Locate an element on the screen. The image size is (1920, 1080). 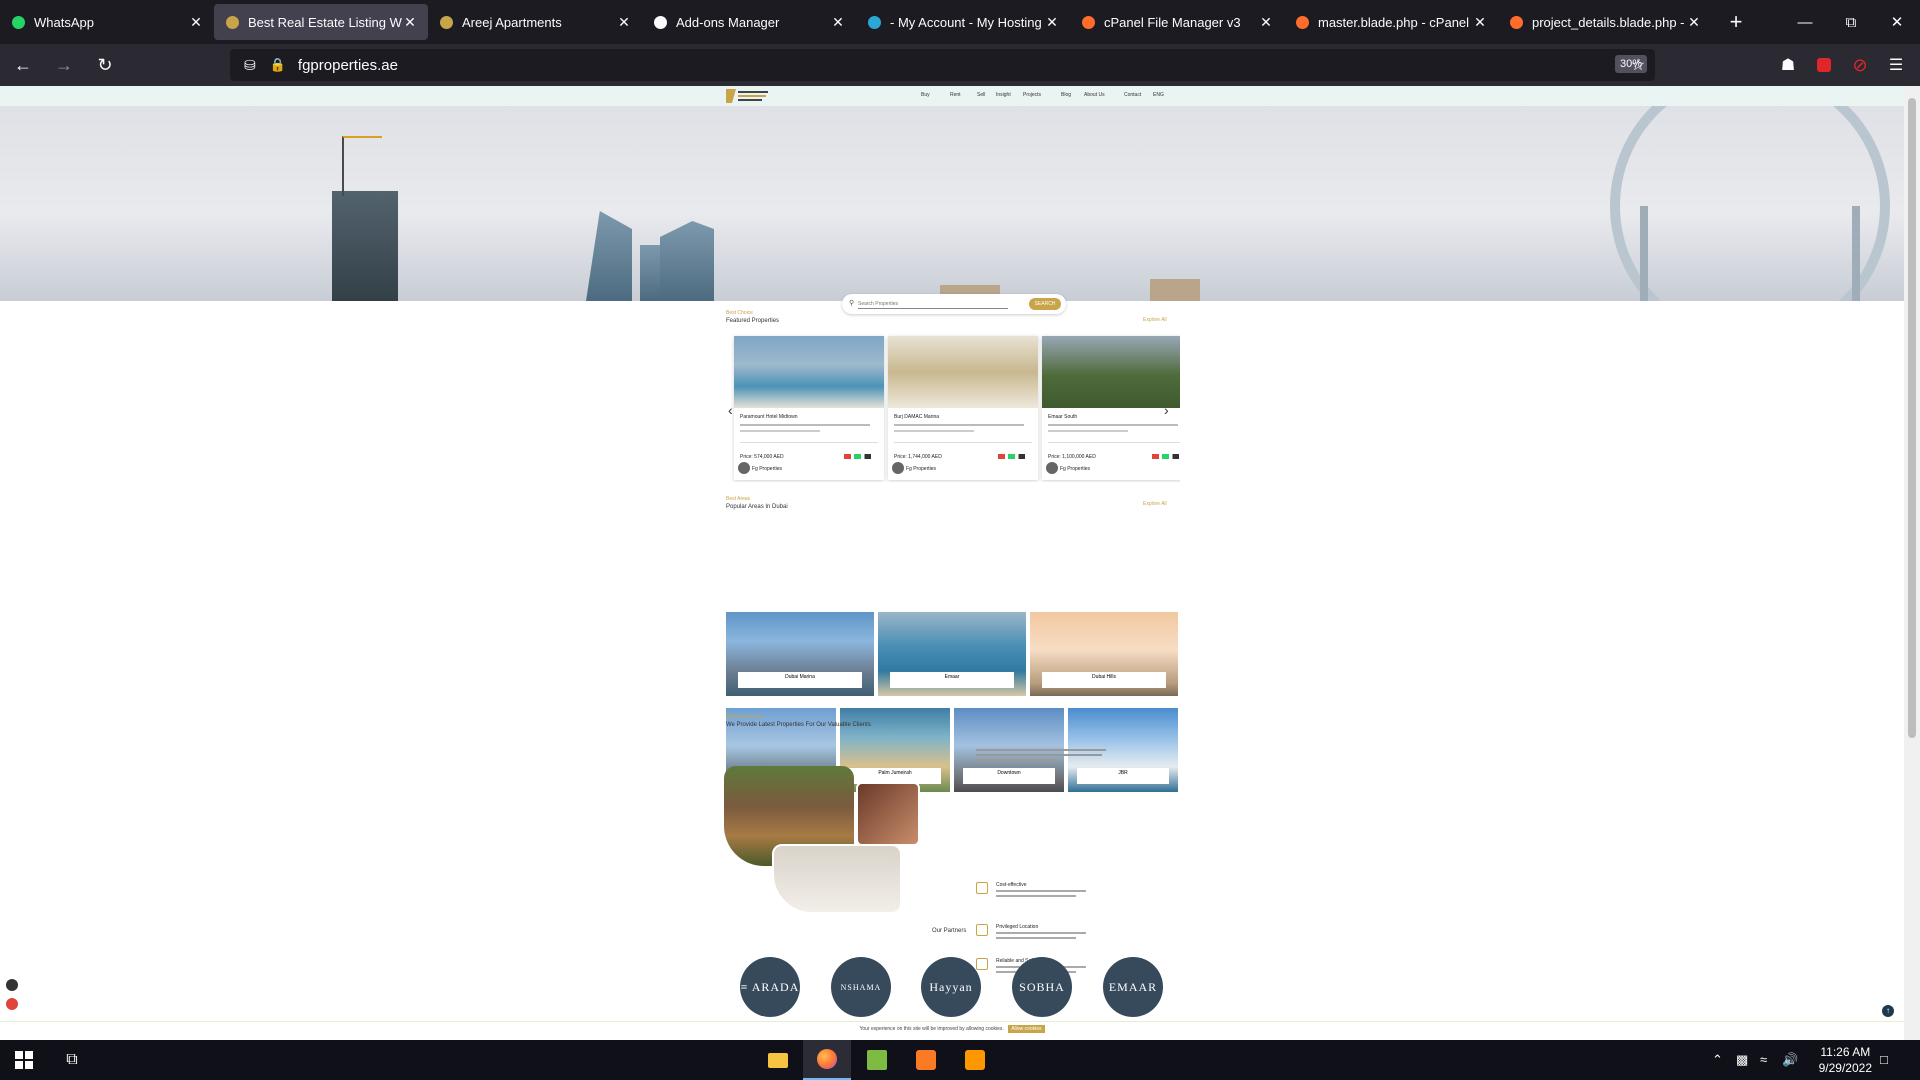
property-price: Price: 1,744,000 AED is located at coordinates (918, 457).